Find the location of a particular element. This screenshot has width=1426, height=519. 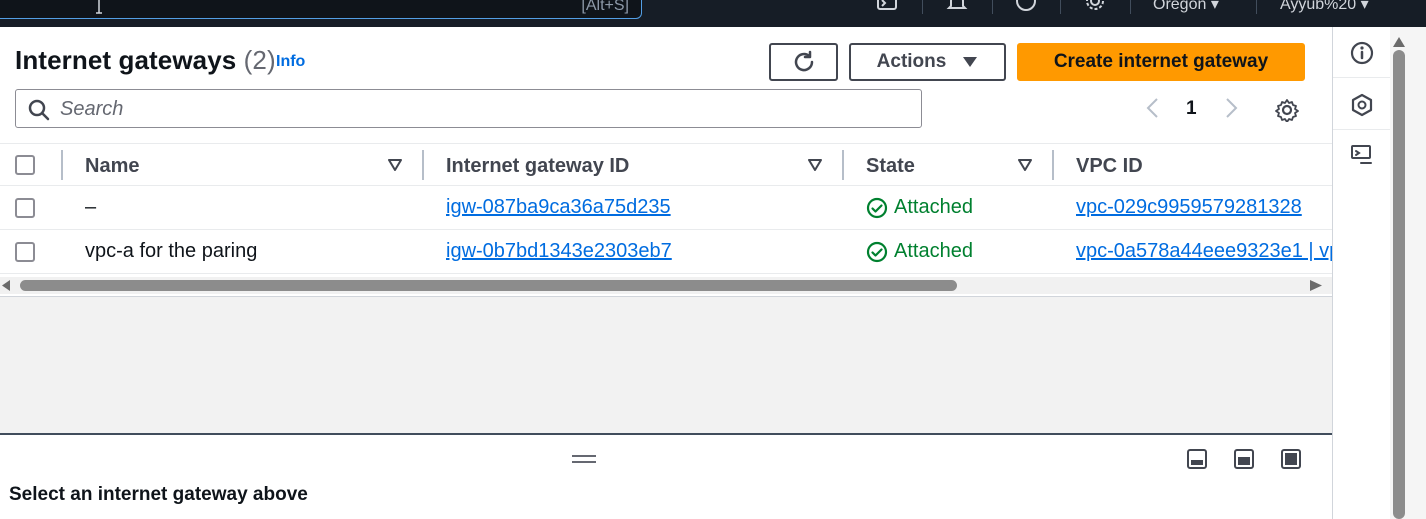

info-panel-icon is located at coordinates (1362, 53).